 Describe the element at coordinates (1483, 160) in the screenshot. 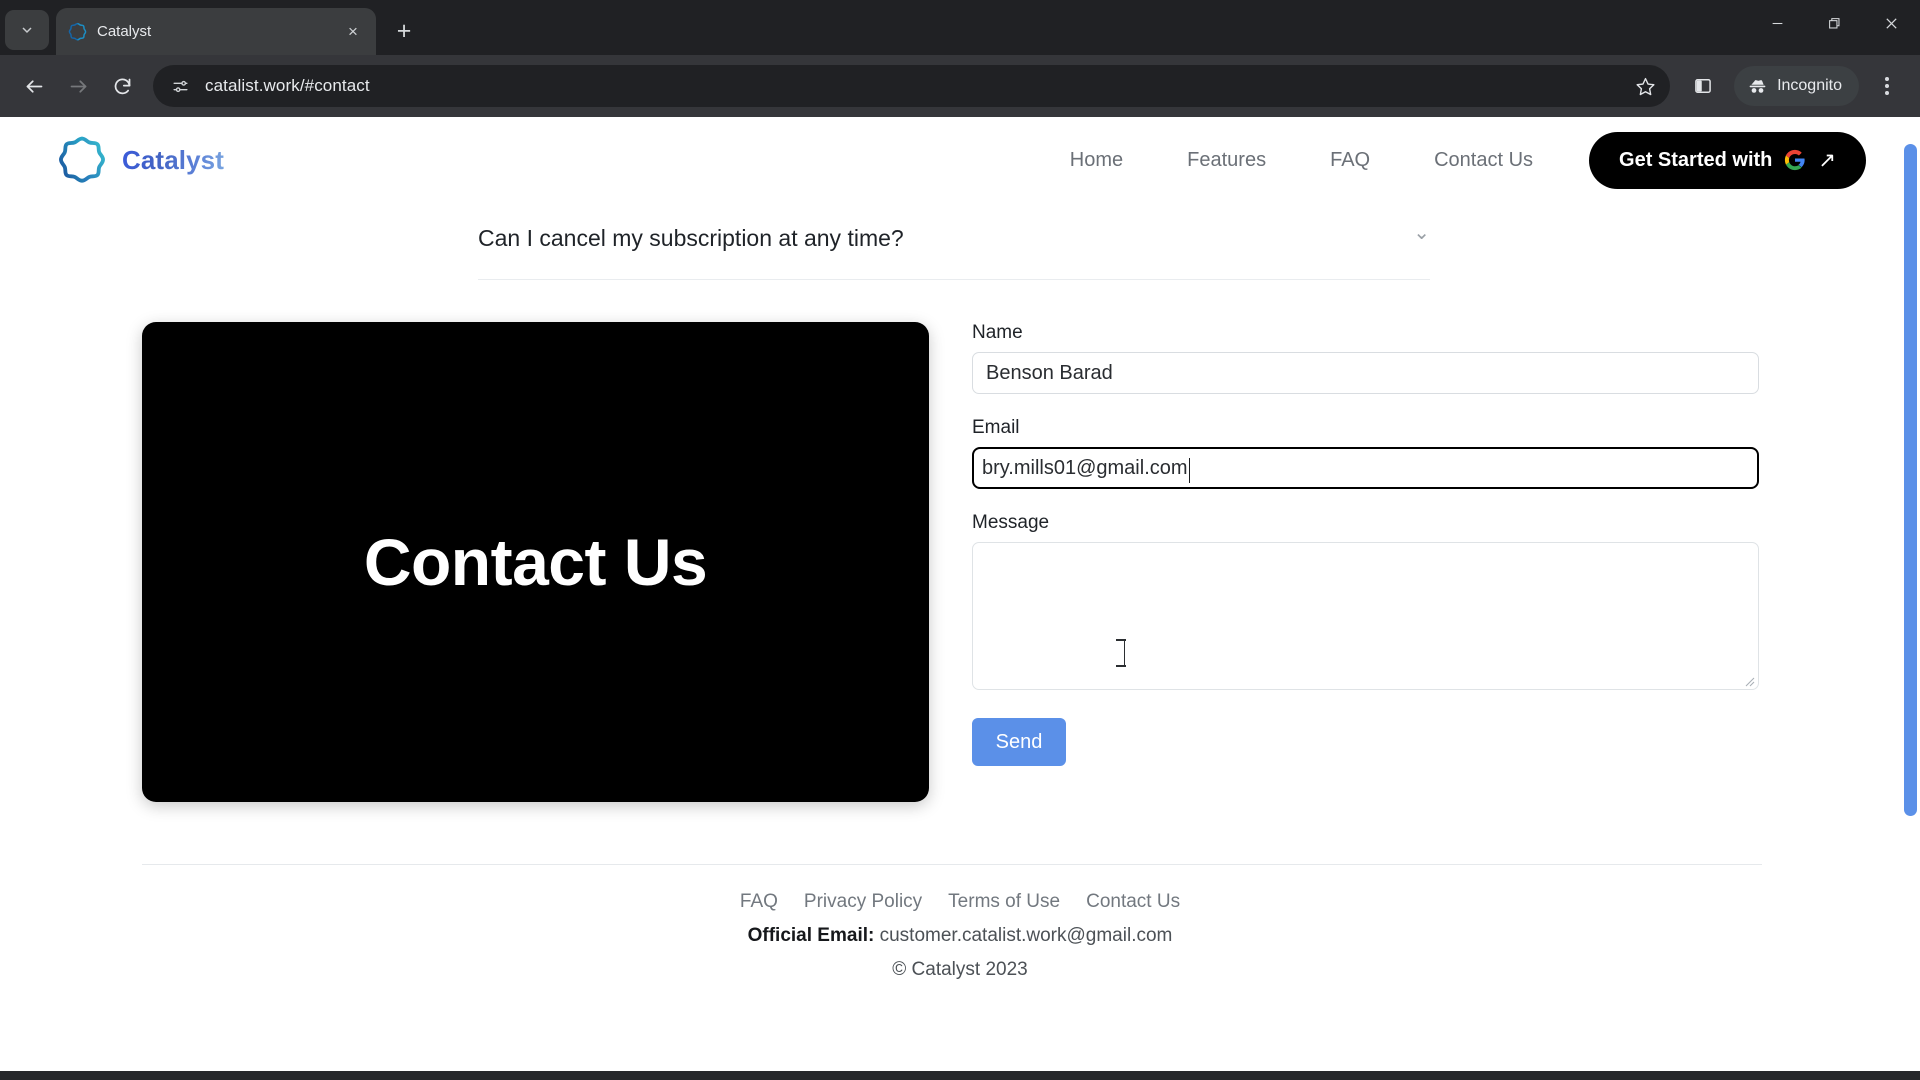

I see `nav-item-contact-us: Contact Us` at that location.